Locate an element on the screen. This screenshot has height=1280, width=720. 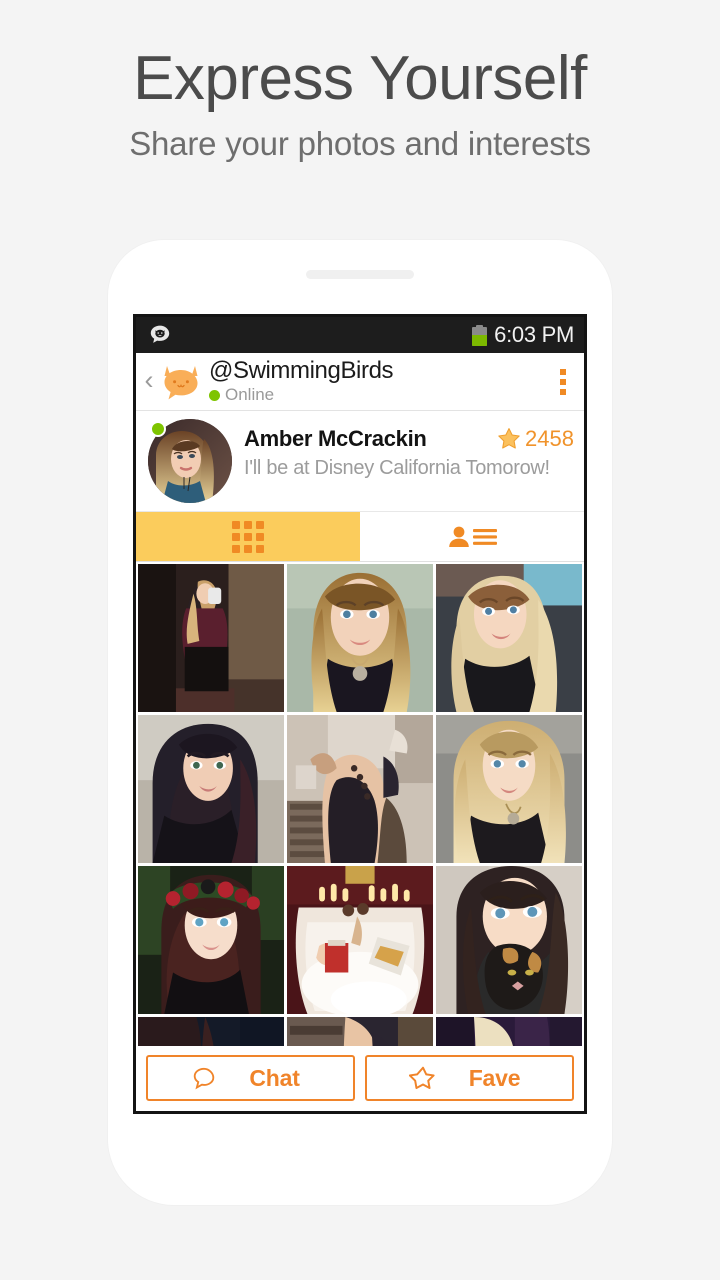
star-icon is located at coordinates (509, 438).